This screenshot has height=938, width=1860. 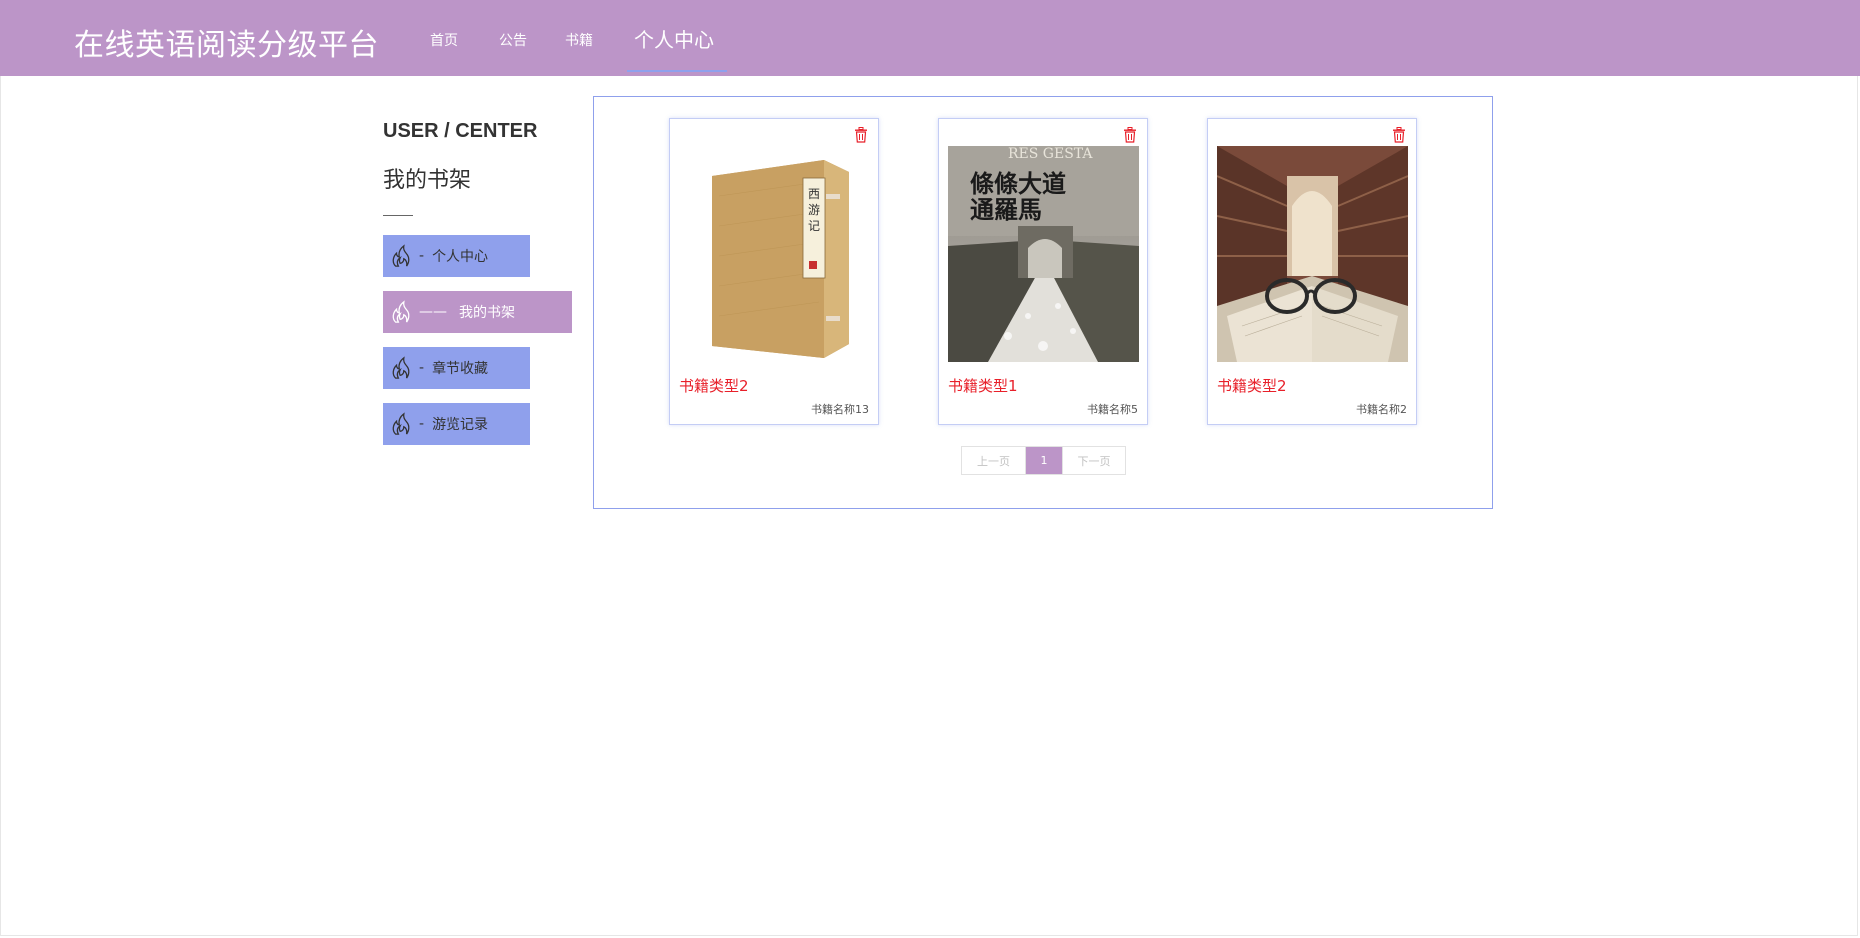 What do you see at coordinates (994, 460) in the screenshot?
I see `prev-page-button: 上一页` at bounding box center [994, 460].